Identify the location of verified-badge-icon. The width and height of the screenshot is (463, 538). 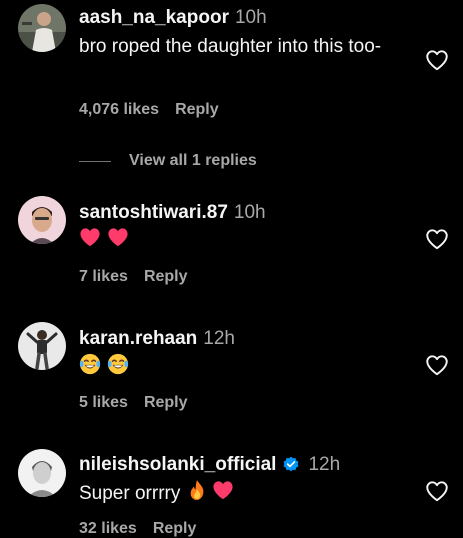
(291, 467).